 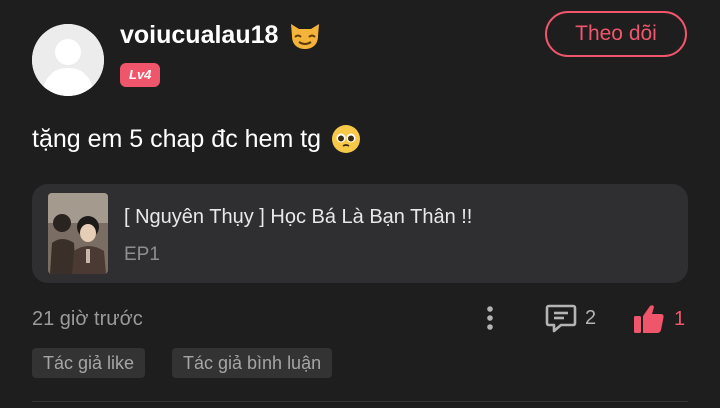 I want to click on like-button: 1, so click(x=658, y=319).